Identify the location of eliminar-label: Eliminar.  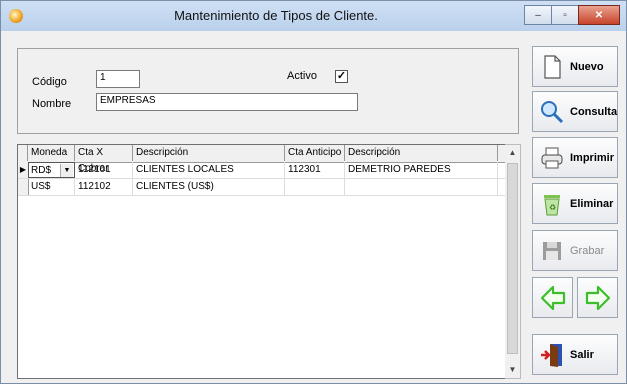
(592, 203).